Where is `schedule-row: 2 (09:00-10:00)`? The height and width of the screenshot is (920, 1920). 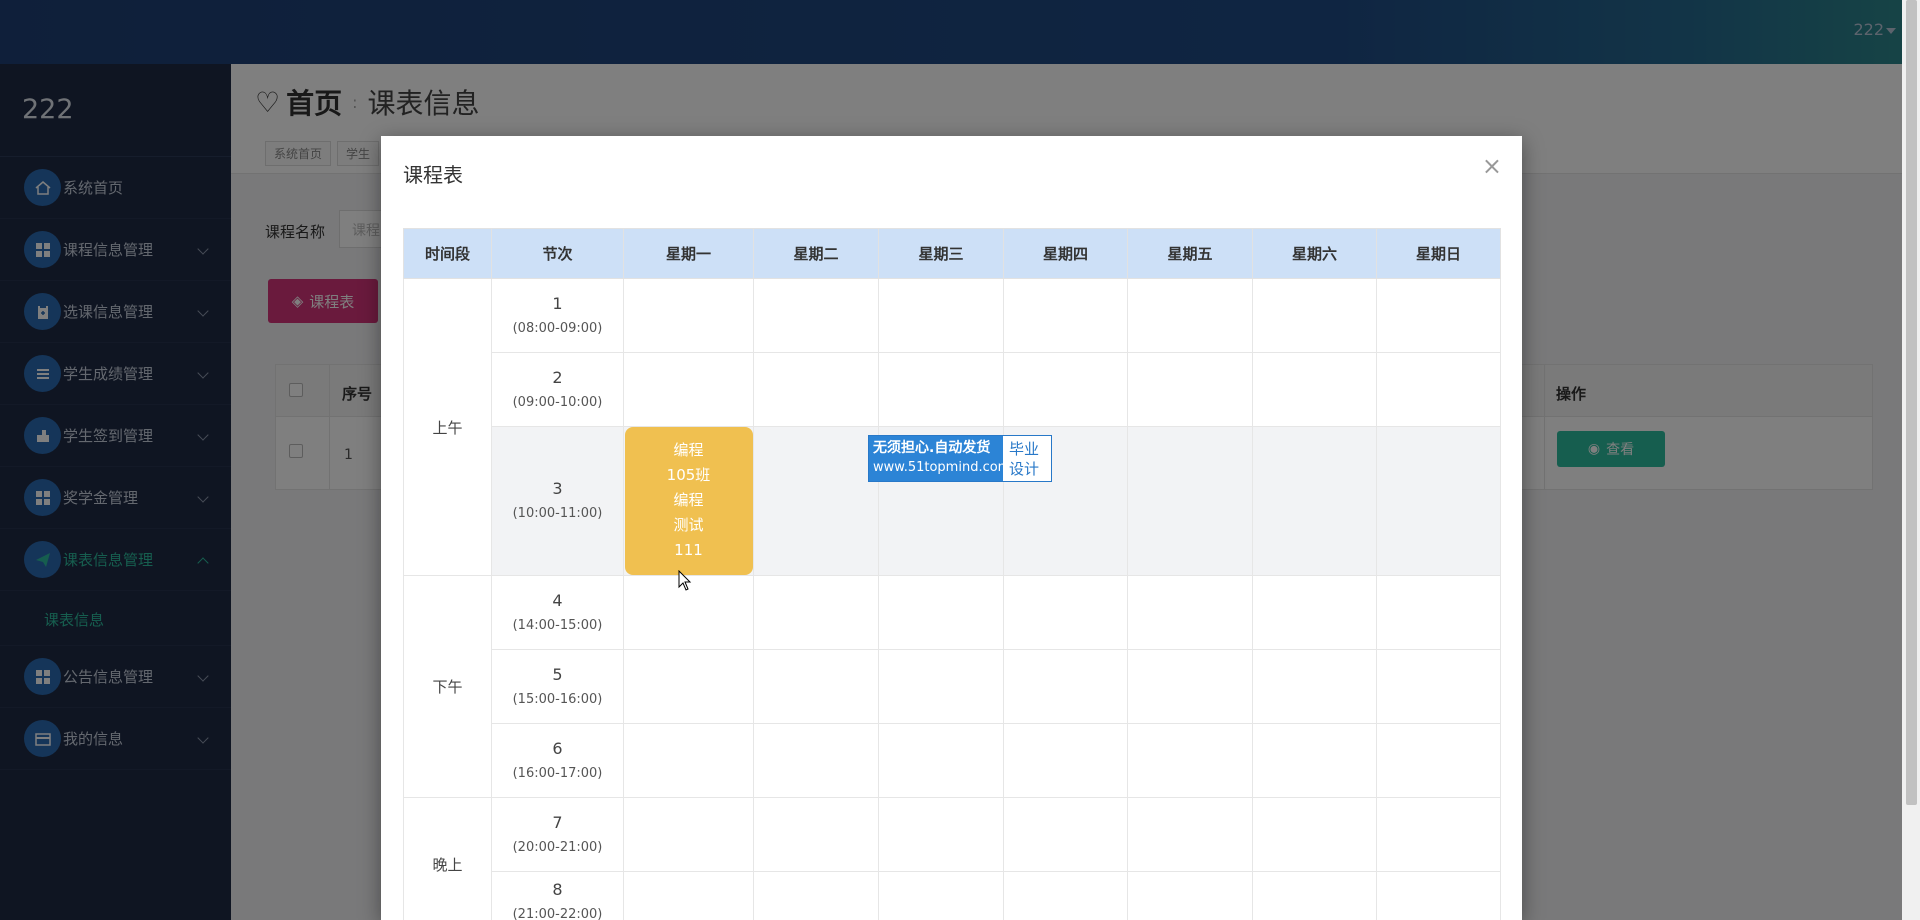
schedule-row: 2 (09:00-10:00) is located at coordinates (952, 389).